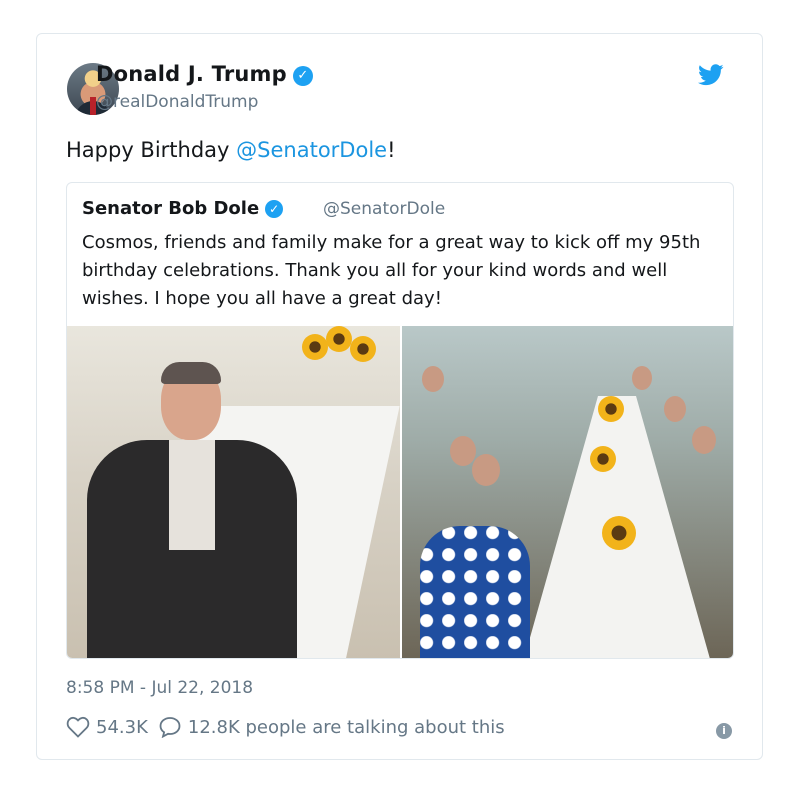 Image resolution: width=800 pixels, height=794 pixels. Describe the element at coordinates (347, 356) in the screenshot. I see `sunflower-vase` at that location.